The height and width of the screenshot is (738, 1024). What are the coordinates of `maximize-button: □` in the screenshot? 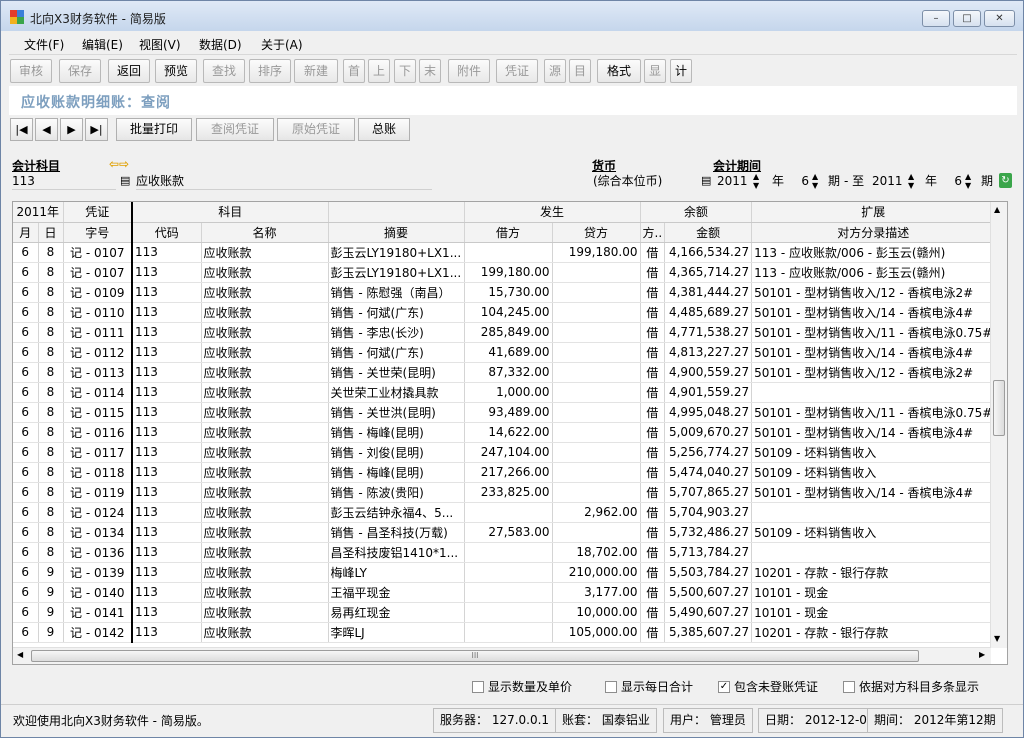 It's located at (967, 18).